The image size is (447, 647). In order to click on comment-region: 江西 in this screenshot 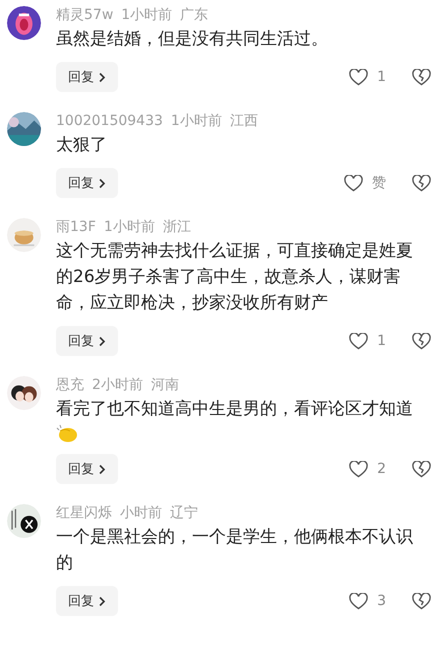, I will do `click(244, 121)`.